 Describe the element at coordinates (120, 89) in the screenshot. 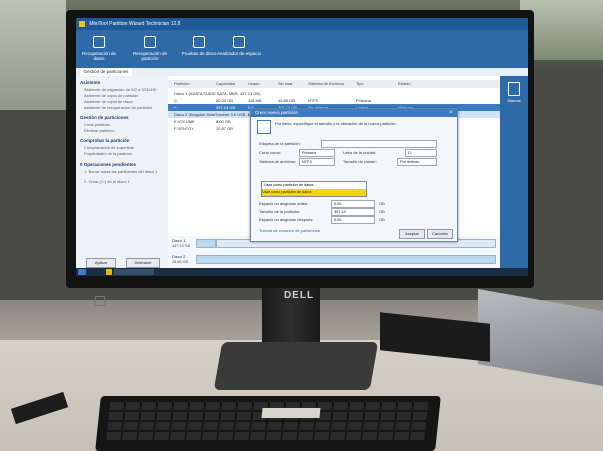

I see `sidebar-item: Asistente de migración de SO a SSD/HD` at that location.